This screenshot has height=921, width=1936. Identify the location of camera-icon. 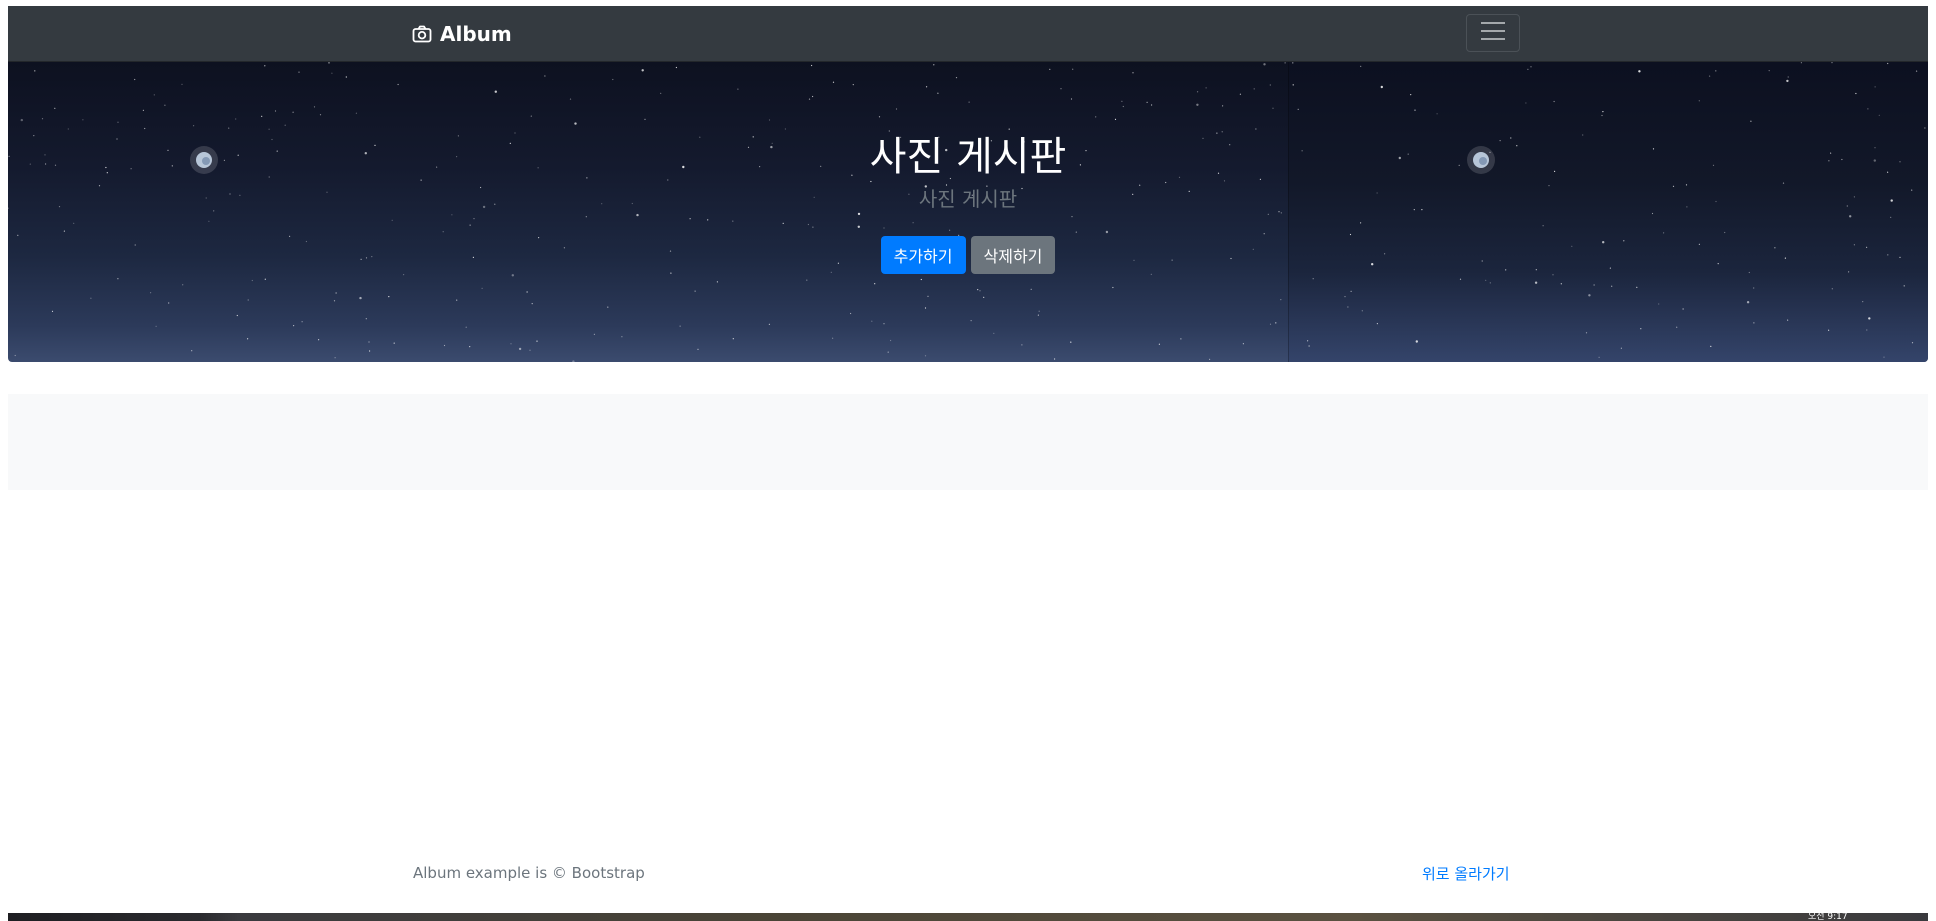
(422, 34).